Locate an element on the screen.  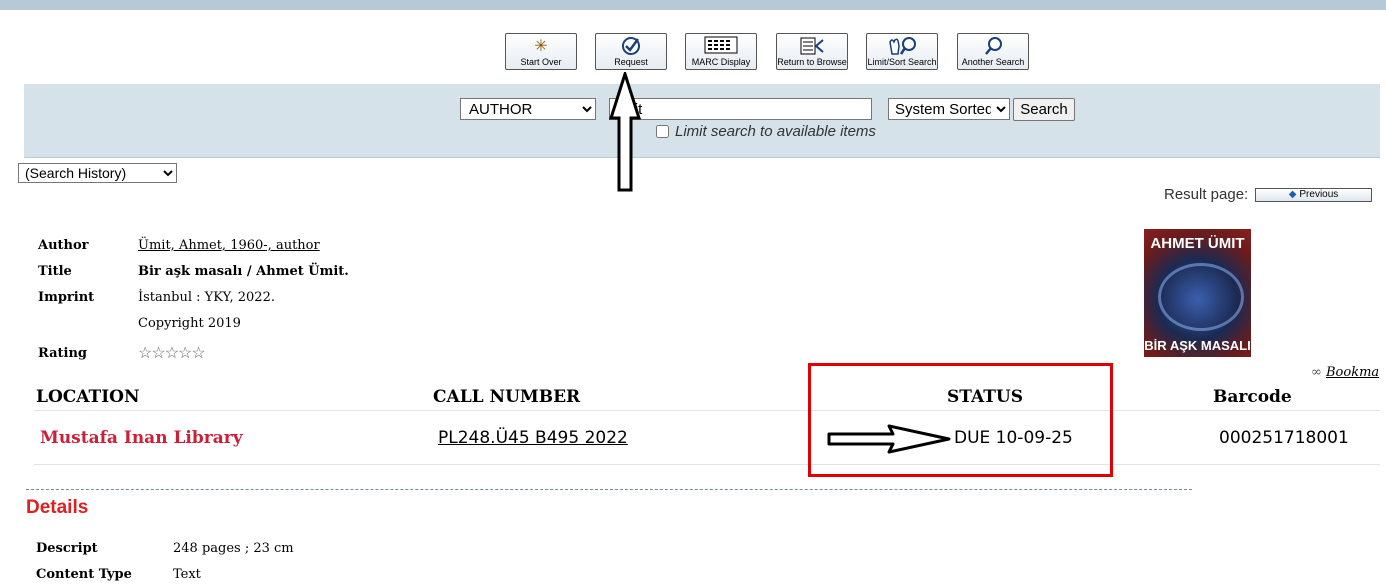
marc-display-button: MARC Display is located at coordinates (721, 51).